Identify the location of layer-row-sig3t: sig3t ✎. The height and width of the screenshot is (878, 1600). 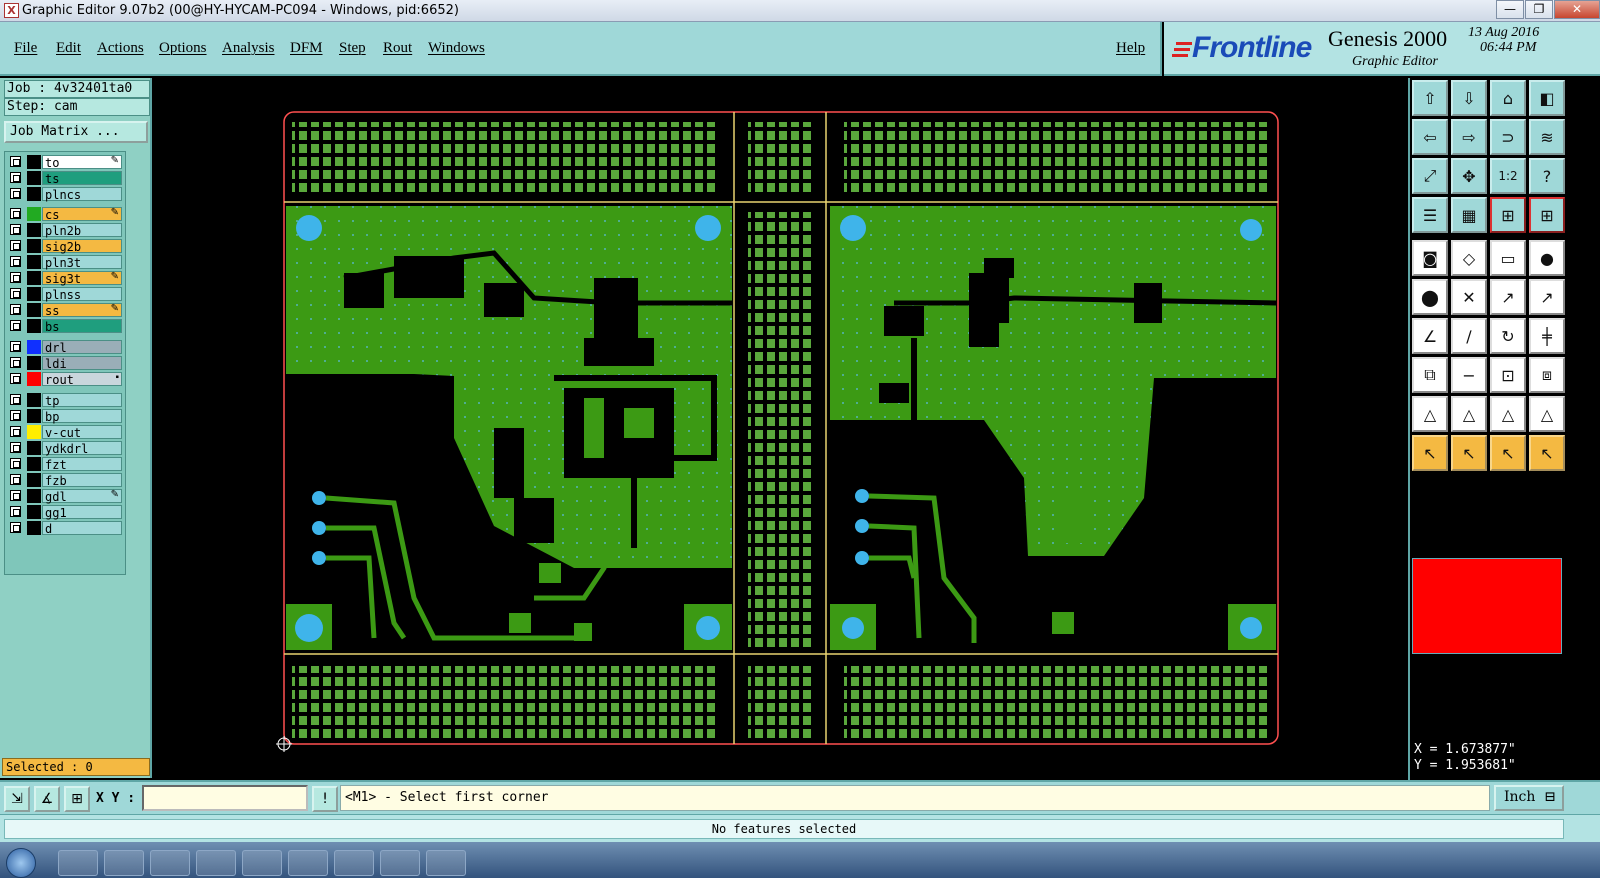
(66, 278).